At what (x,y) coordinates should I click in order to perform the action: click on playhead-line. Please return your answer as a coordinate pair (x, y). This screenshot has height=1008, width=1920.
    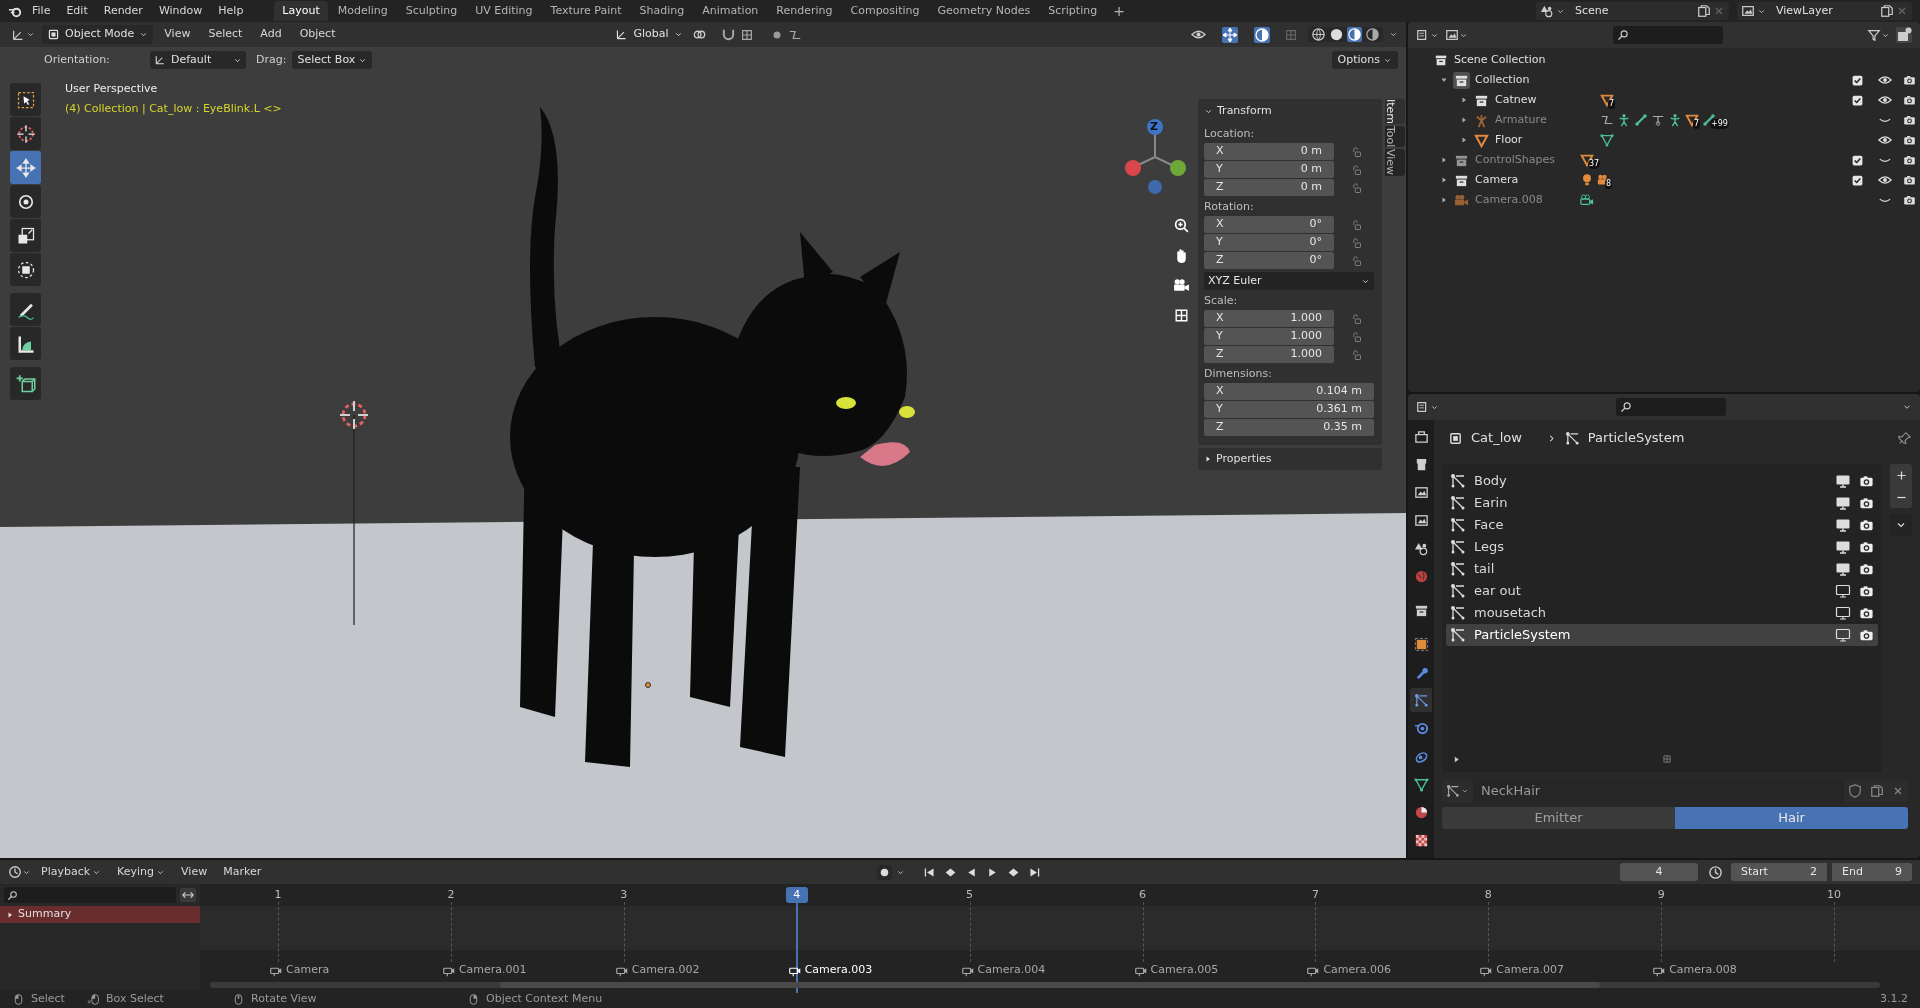
    Looking at the image, I should click on (796, 948).